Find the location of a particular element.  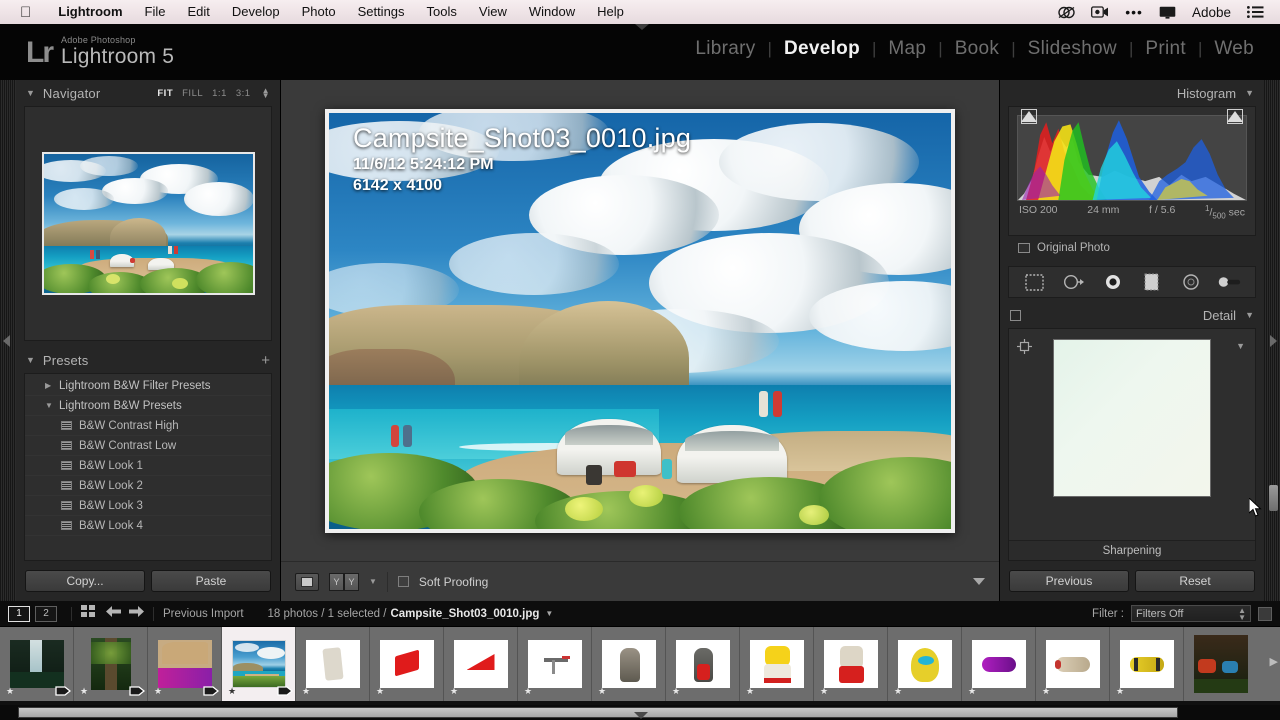

original-photo-checkbox is located at coordinates (1024, 248).